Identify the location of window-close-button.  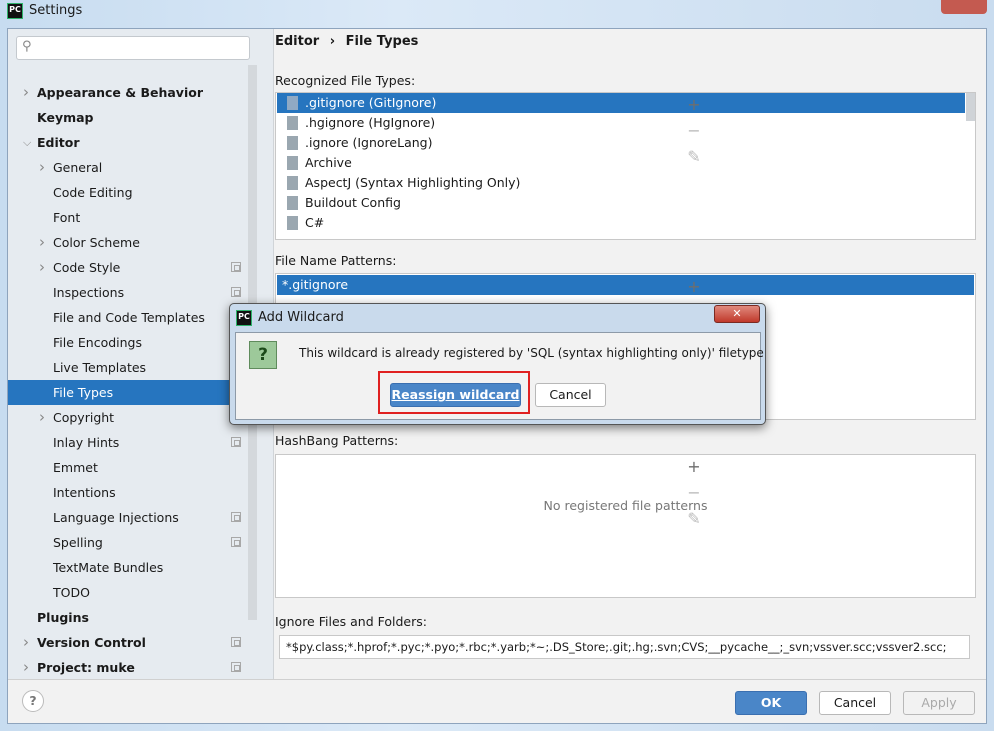
(964, 7).